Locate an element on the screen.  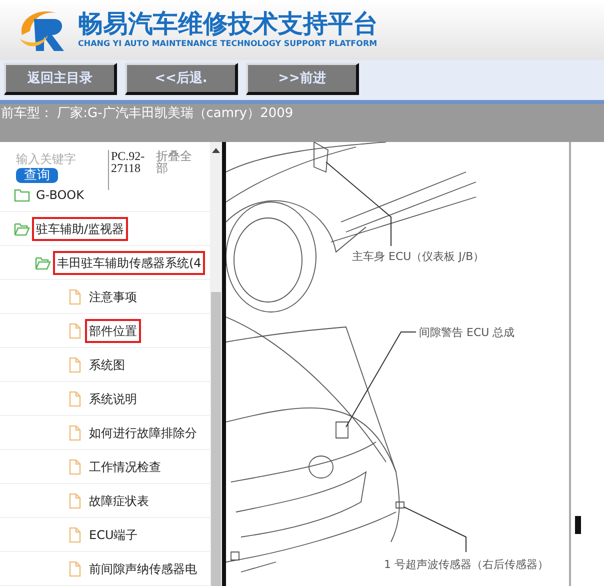
site-subtitle: CHANG YI AUTO MAINTENANCE TECHNOLOGY SUPPORT PLATFORM is located at coordinates (228, 44).